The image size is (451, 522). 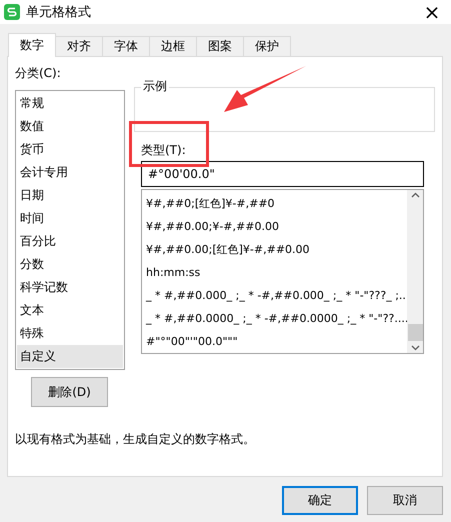 I want to click on format-item: ¥#,##0;[红色]¥-#,##0, so click(x=274, y=203).